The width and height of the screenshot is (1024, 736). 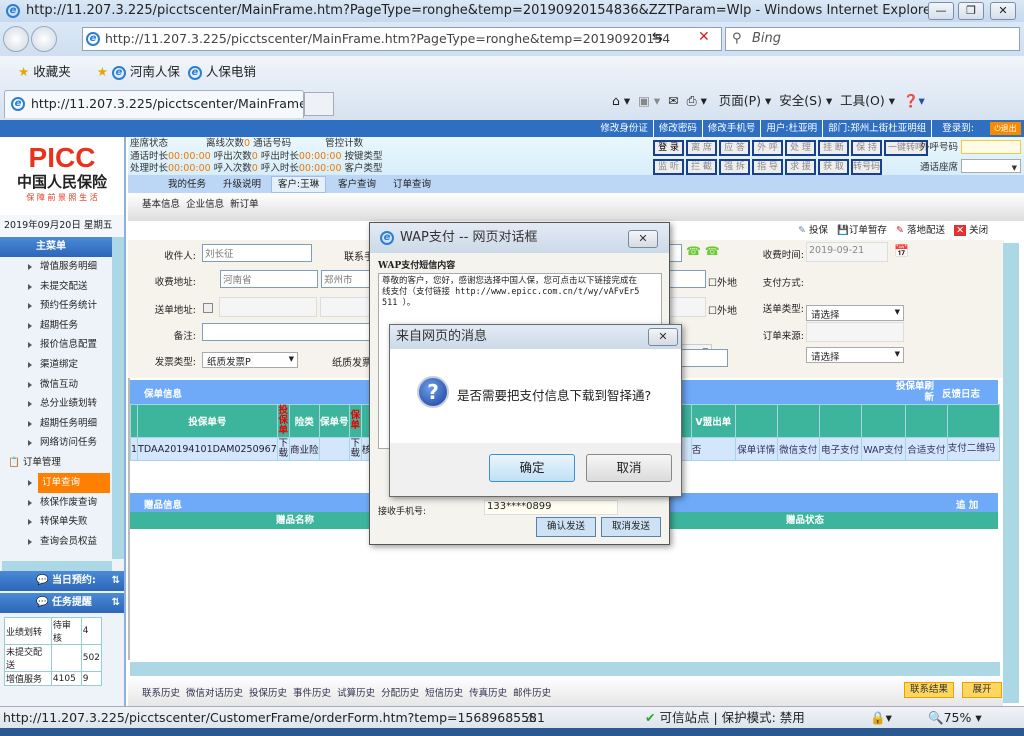 I want to click on today-appointments-header: 💬 当日预约: ⇅, so click(x=62, y=581).